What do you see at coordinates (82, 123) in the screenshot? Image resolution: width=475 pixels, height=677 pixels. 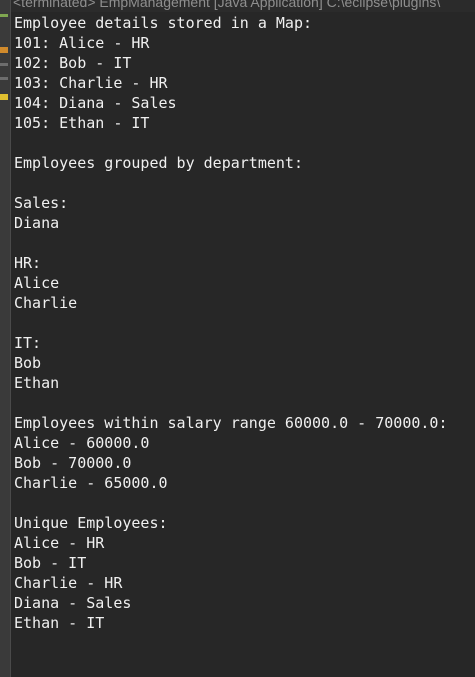 I see `console-line: 105: Ethan - IT` at bounding box center [82, 123].